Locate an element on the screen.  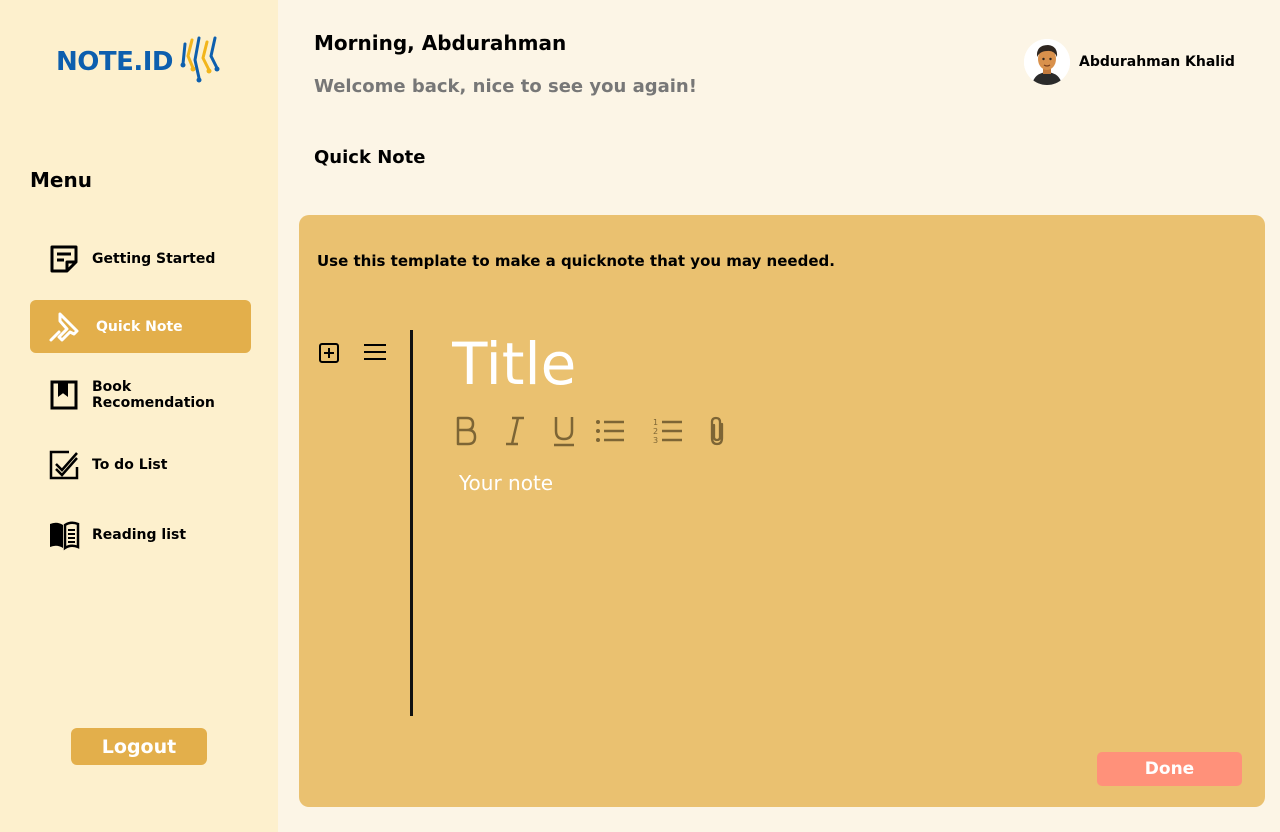
sidebar-item-getting-started: Getting Started is located at coordinates (140, 258).